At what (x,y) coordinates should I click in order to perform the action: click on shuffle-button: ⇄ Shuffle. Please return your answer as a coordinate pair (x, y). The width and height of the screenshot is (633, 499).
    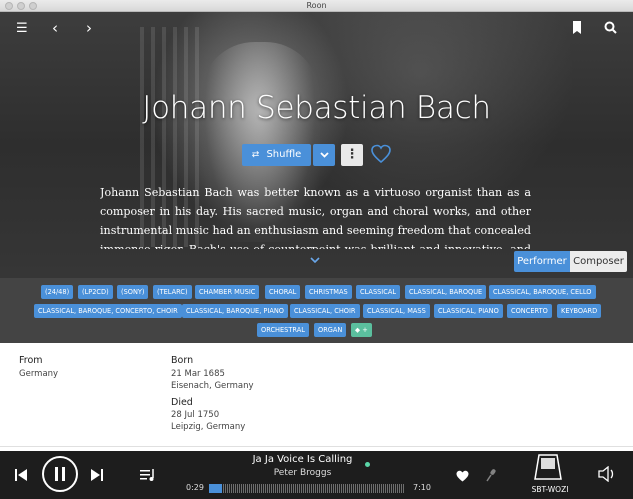
    Looking at the image, I should click on (276, 155).